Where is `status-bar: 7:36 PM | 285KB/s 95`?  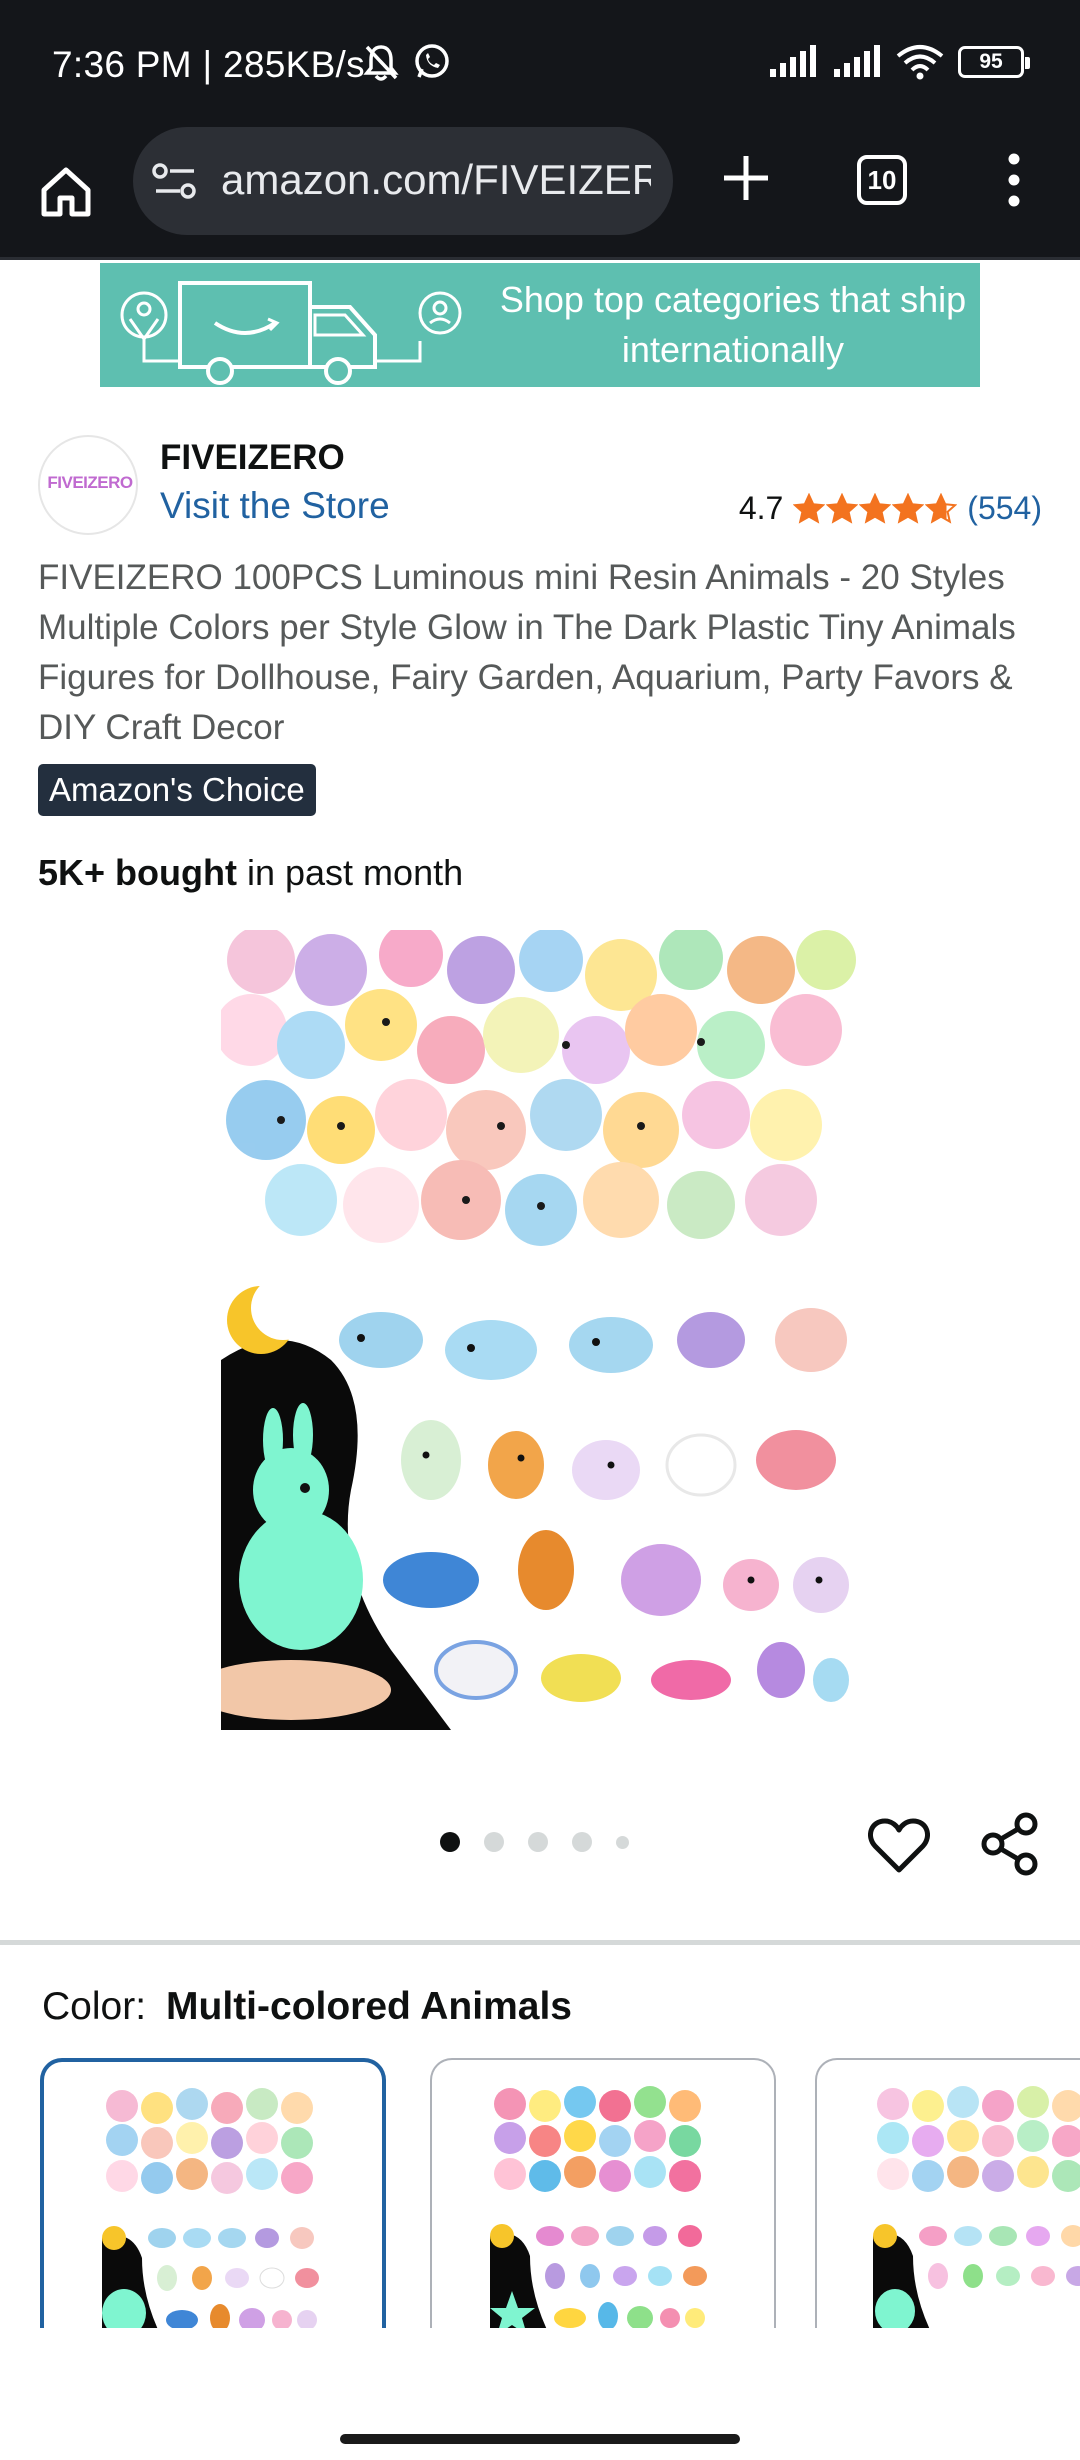 status-bar: 7:36 PM | 285KB/s 95 is located at coordinates (540, 65).